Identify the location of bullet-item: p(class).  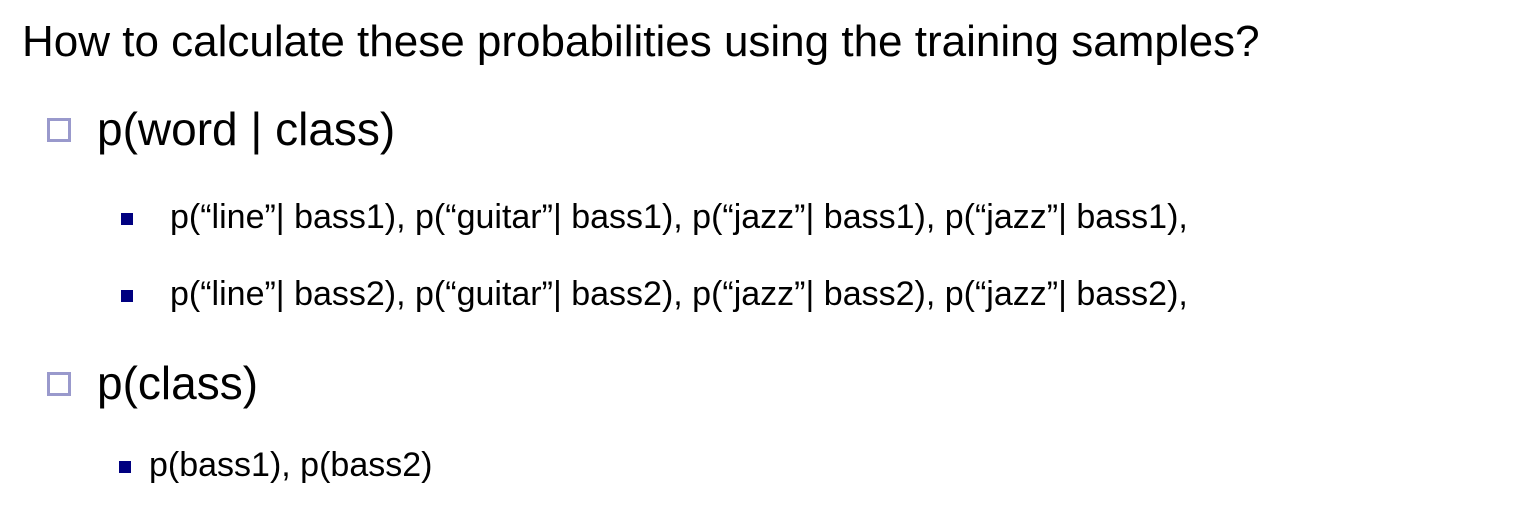
(178, 383).